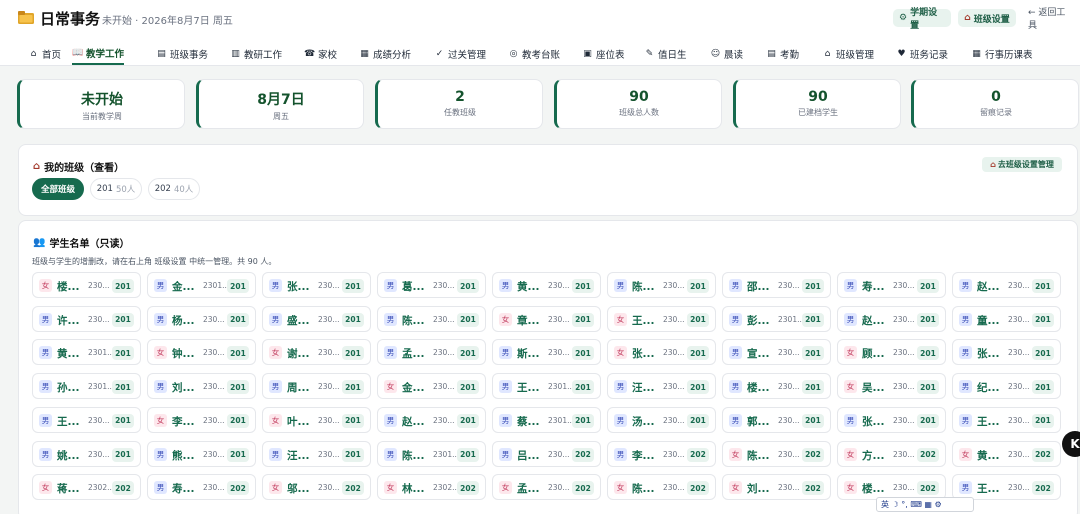 This screenshot has width=1080, height=514. What do you see at coordinates (431, 285) in the screenshot?
I see `student-card: 男葛... 230... 201` at bounding box center [431, 285].